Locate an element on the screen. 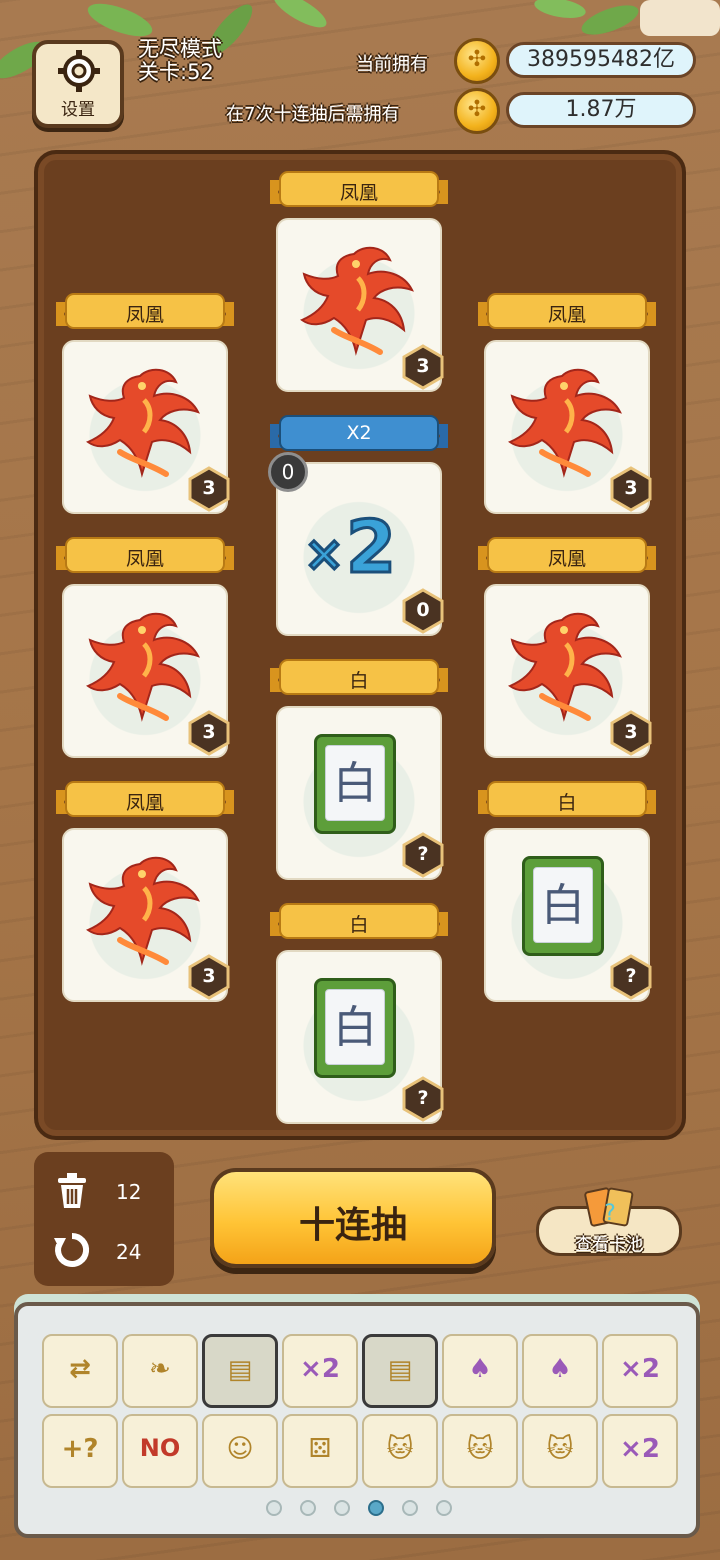 The image size is (720, 1560). trash-icon is located at coordinates (72, 1190).